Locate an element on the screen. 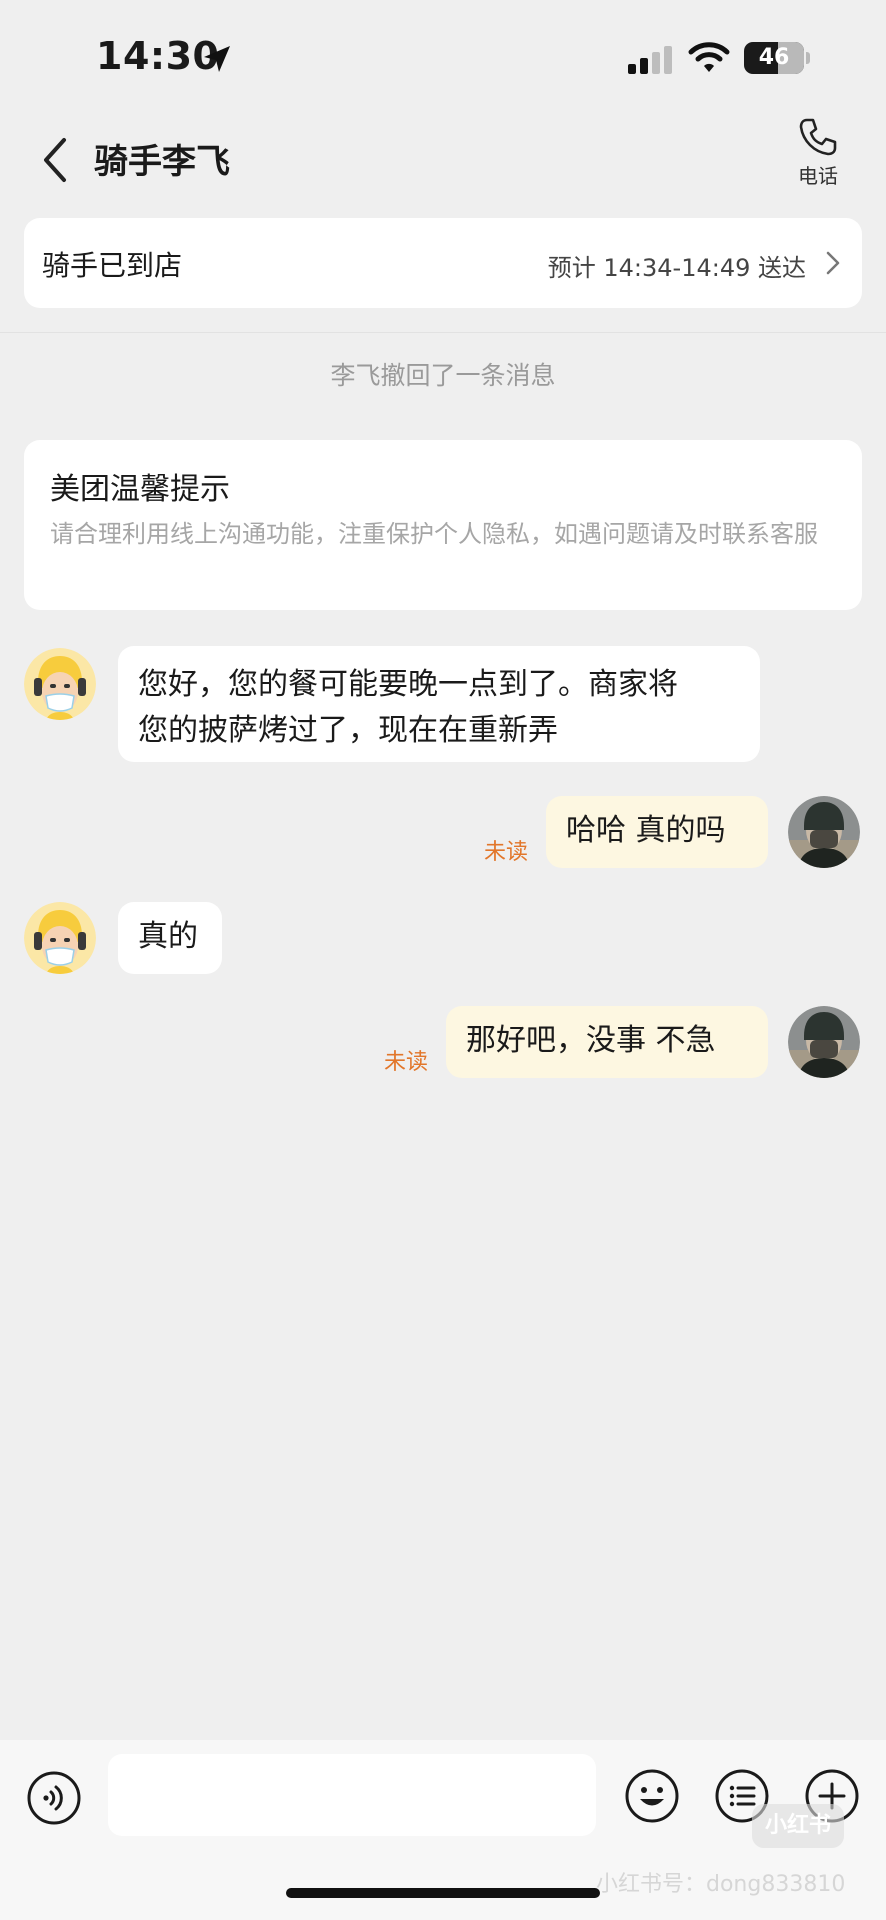 The height and width of the screenshot is (1920, 886). tip-card: 美团温馨提示 请合理利用线上沟通功能，注重保护个人隐私，如遇问题请及时联系客服 is located at coordinates (443, 525).